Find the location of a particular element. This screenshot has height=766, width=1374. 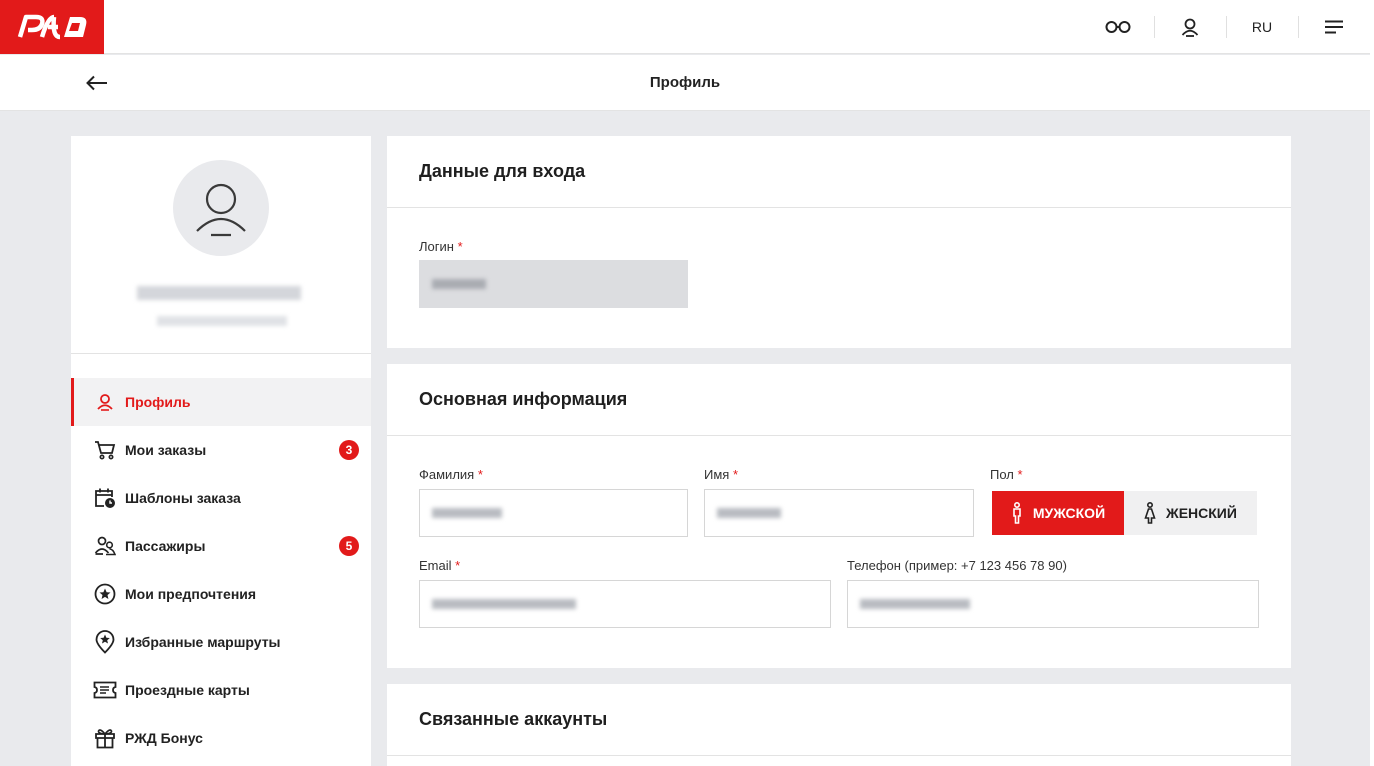

top-header: RU is located at coordinates (685, 27).